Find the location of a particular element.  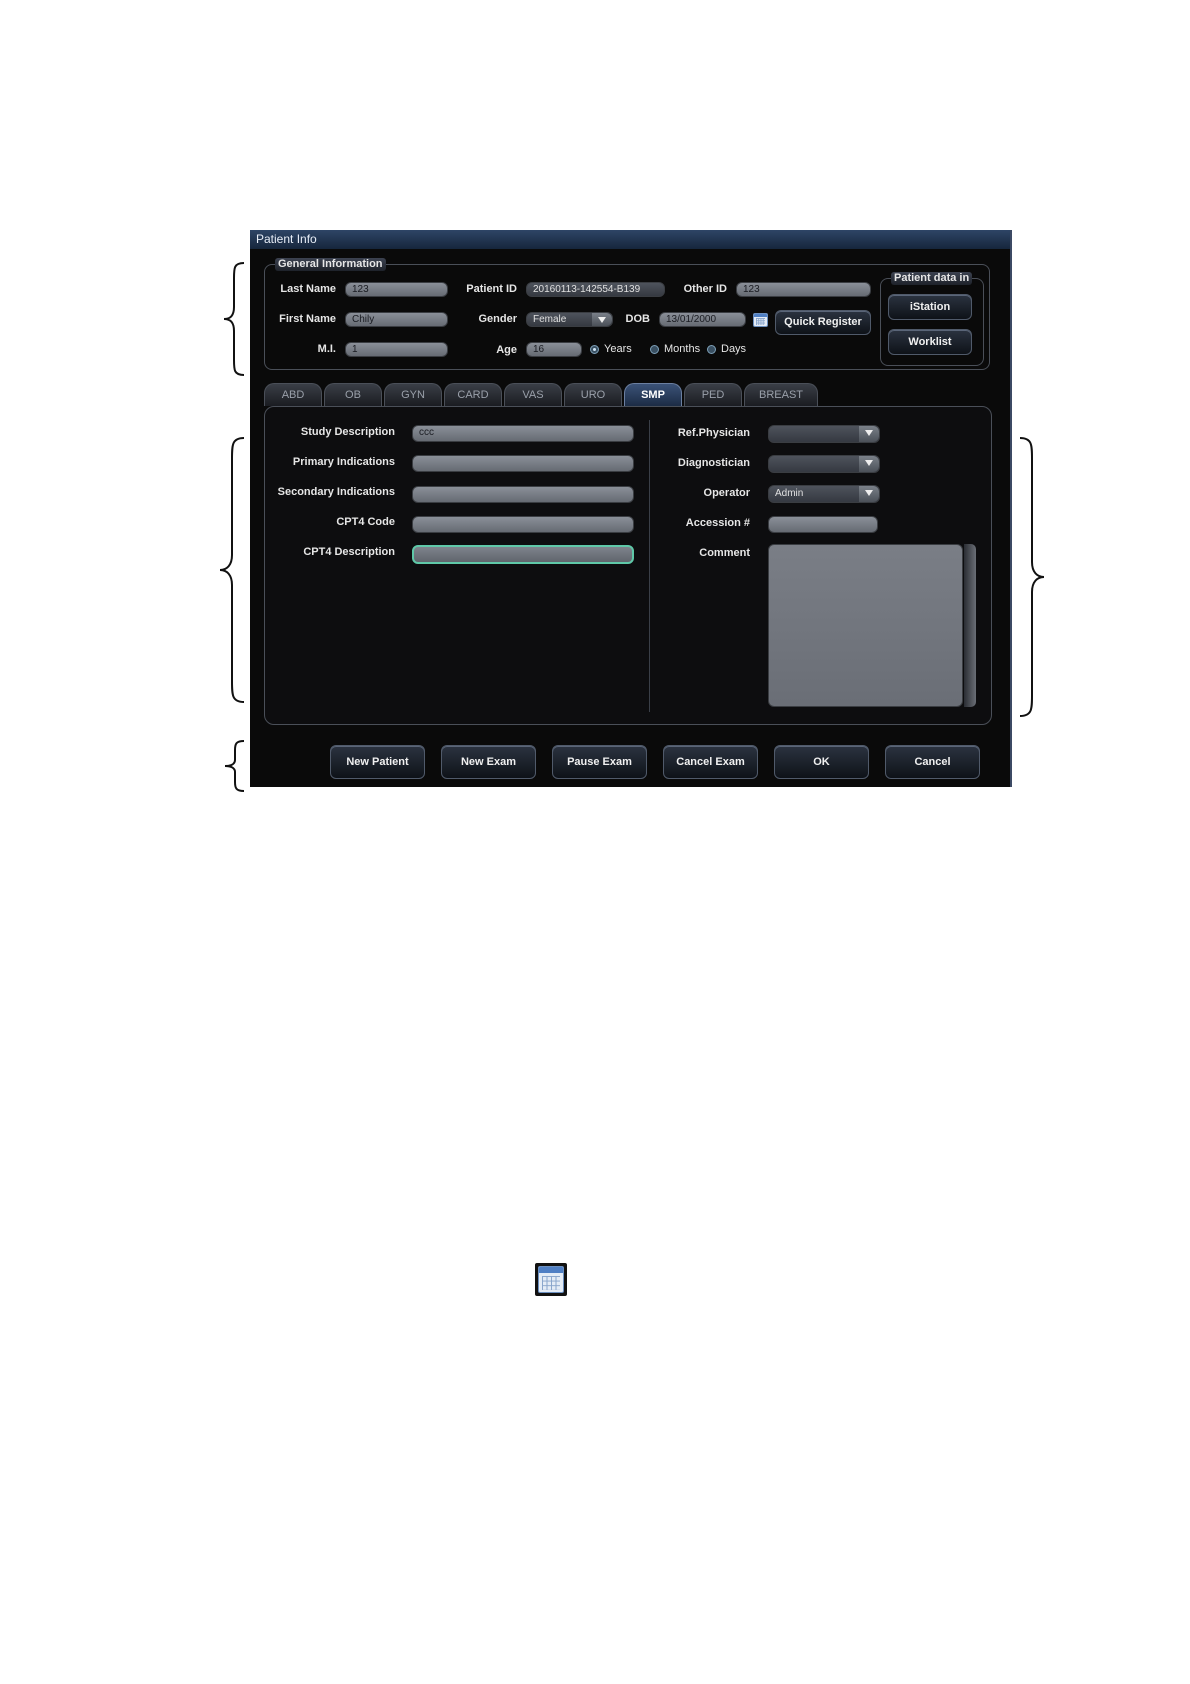

left-brace-study is located at coordinates (232, 570).